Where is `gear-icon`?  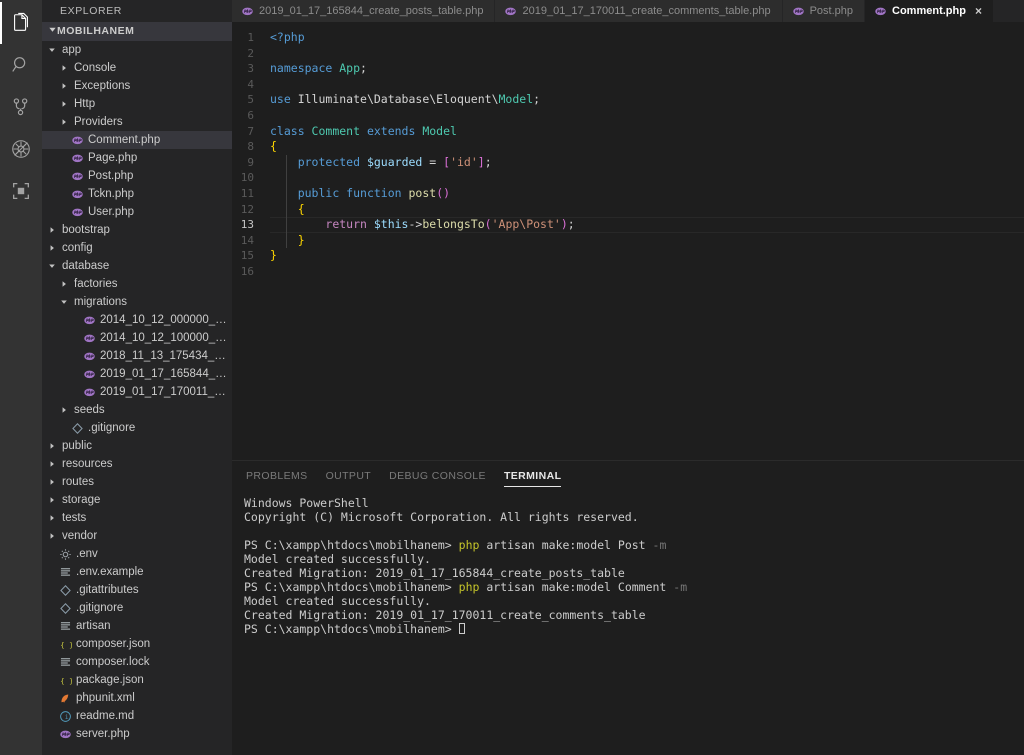
gear-icon is located at coordinates (65, 554).